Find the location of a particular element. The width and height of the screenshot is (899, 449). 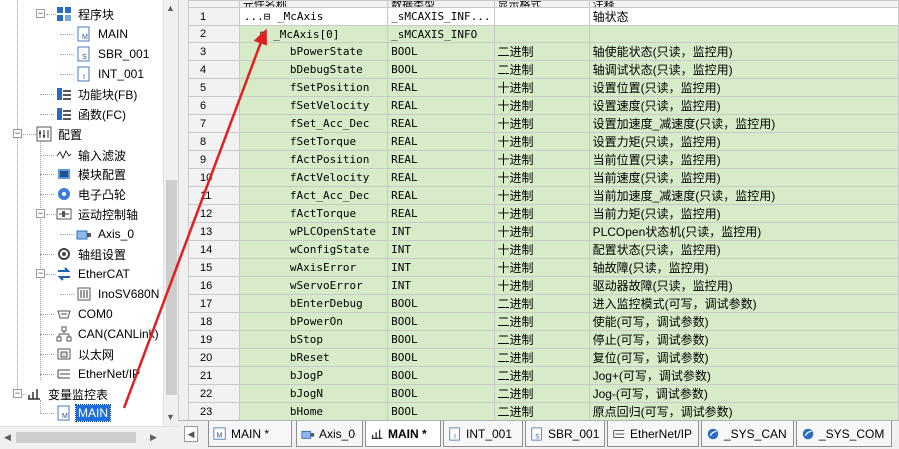

editor-tab: M MAIN * is located at coordinates (250, 434).